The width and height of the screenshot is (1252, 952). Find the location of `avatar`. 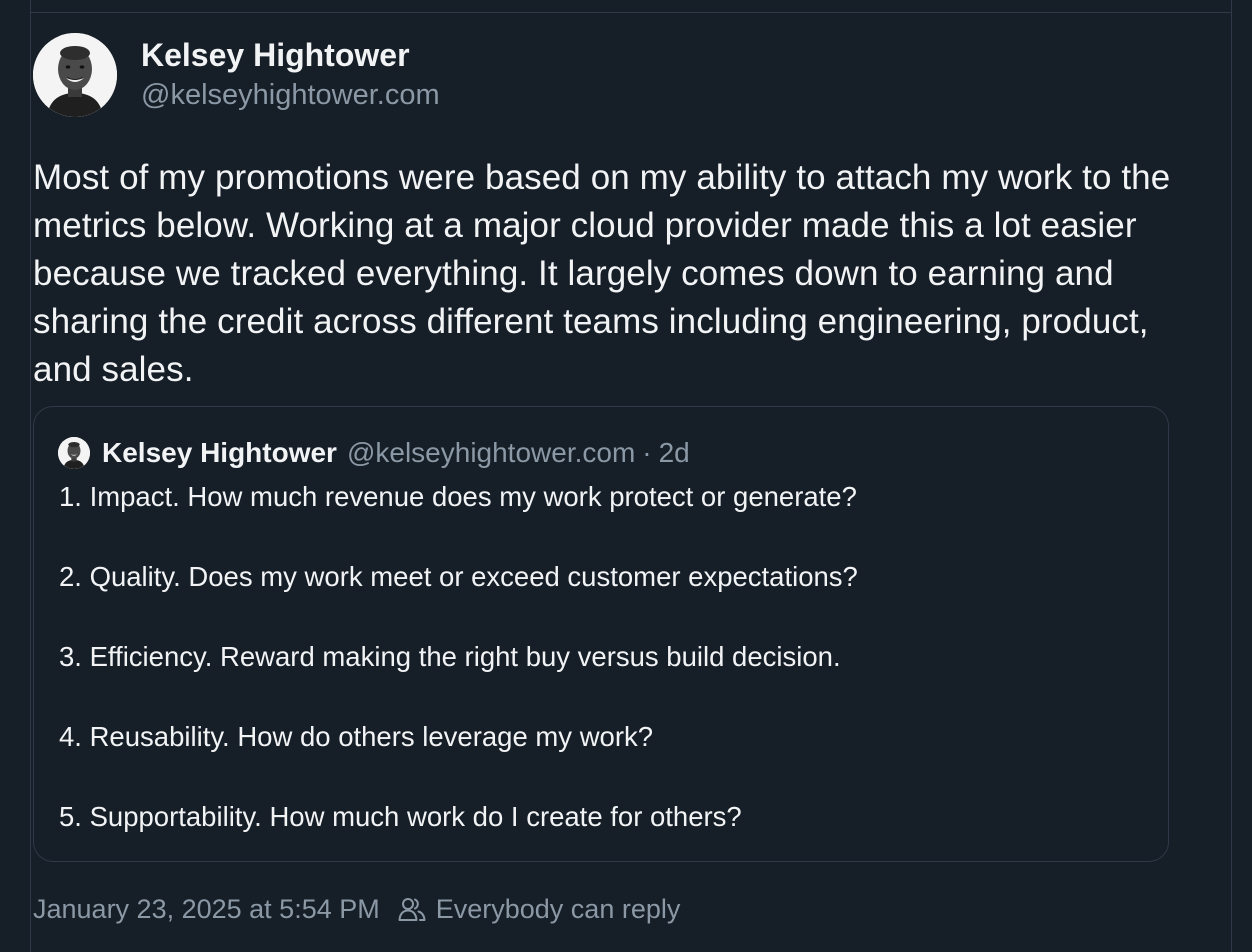

avatar is located at coordinates (75, 75).